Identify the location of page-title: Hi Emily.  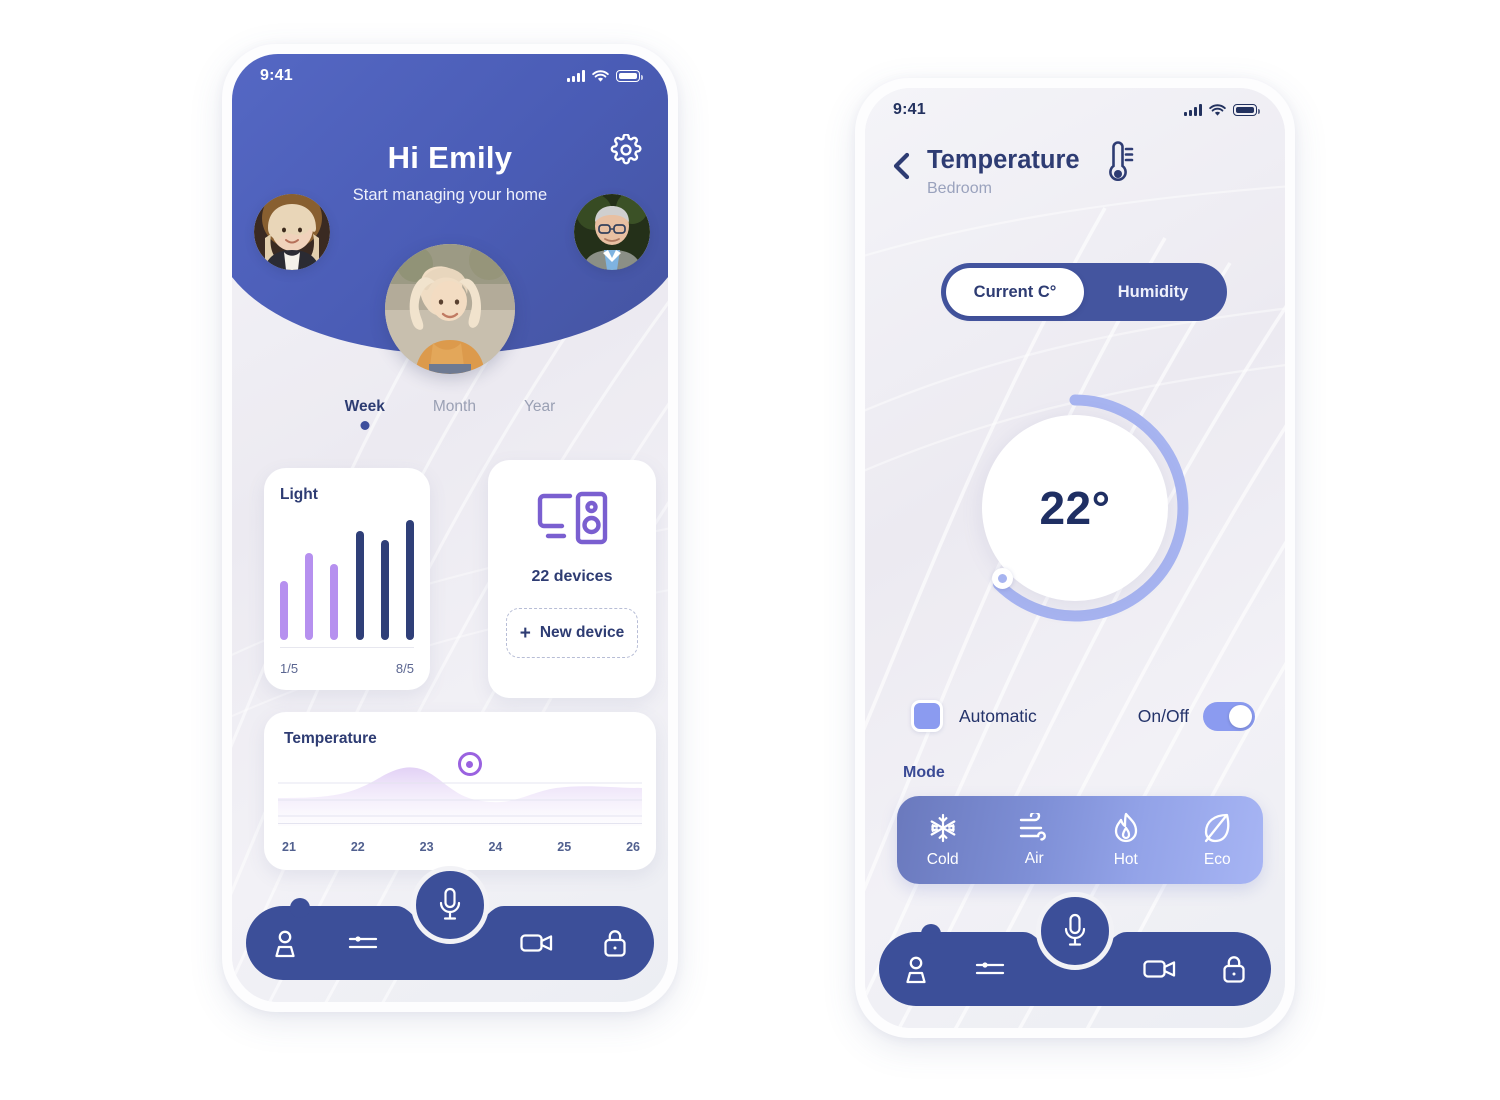
(450, 157).